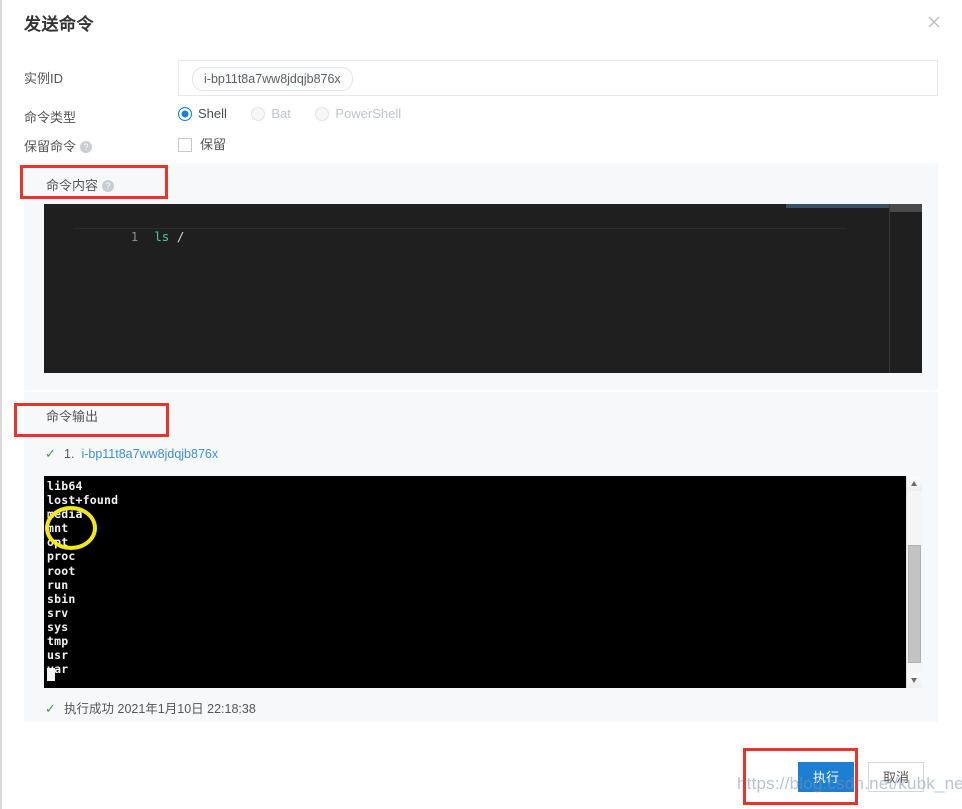 This screenshot has width=962, height=809. What do you see at coordinates (482, 122) in the screenshot?
I see `command-type-row: 命令类型` at bounding box center [482, 122].